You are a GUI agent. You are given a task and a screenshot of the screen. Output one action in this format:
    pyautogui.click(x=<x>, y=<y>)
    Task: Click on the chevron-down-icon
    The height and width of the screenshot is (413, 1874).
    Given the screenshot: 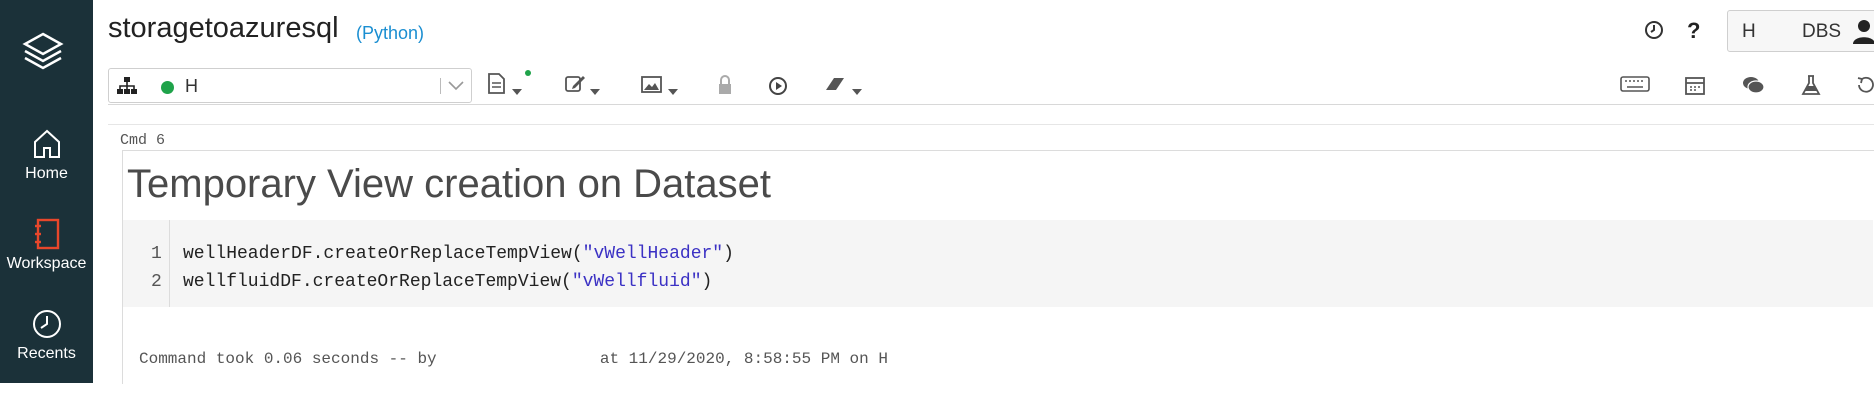 What is the action you would take?
    pyautogui.click(x=456, y=86)
    